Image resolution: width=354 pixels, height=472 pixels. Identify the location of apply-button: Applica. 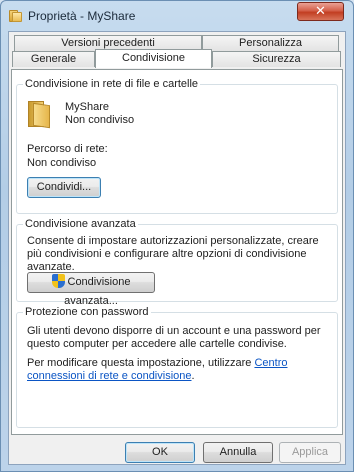
(310, 452).